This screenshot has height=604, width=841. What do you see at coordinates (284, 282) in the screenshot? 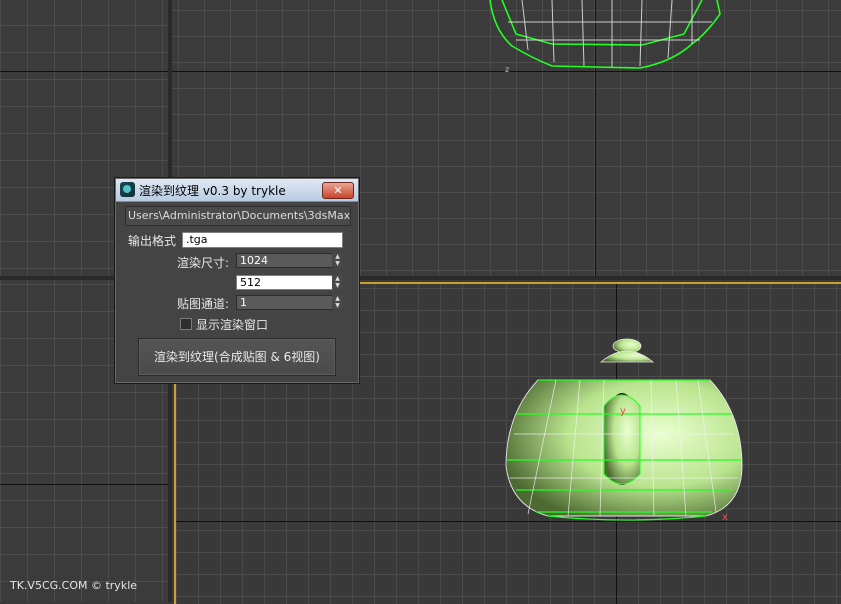
I see `render-height-value: 512` at bounding box center [284, 282].